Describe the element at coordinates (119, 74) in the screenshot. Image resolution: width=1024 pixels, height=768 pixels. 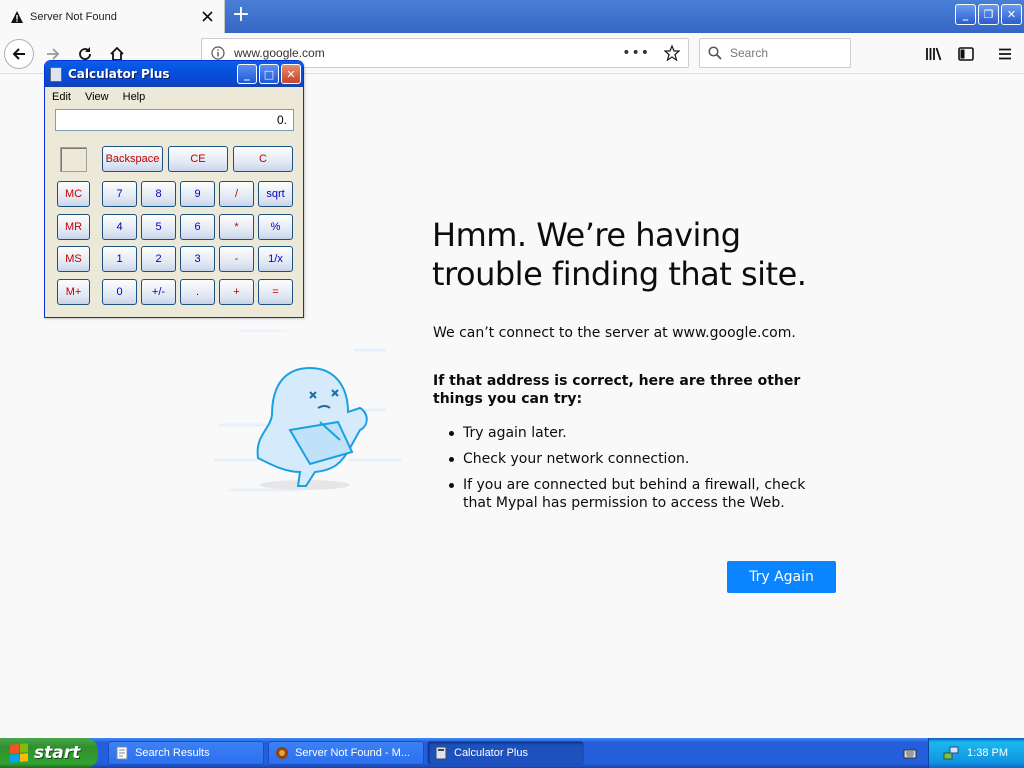
I see `calculator-title: Calculator Plus` at that location.